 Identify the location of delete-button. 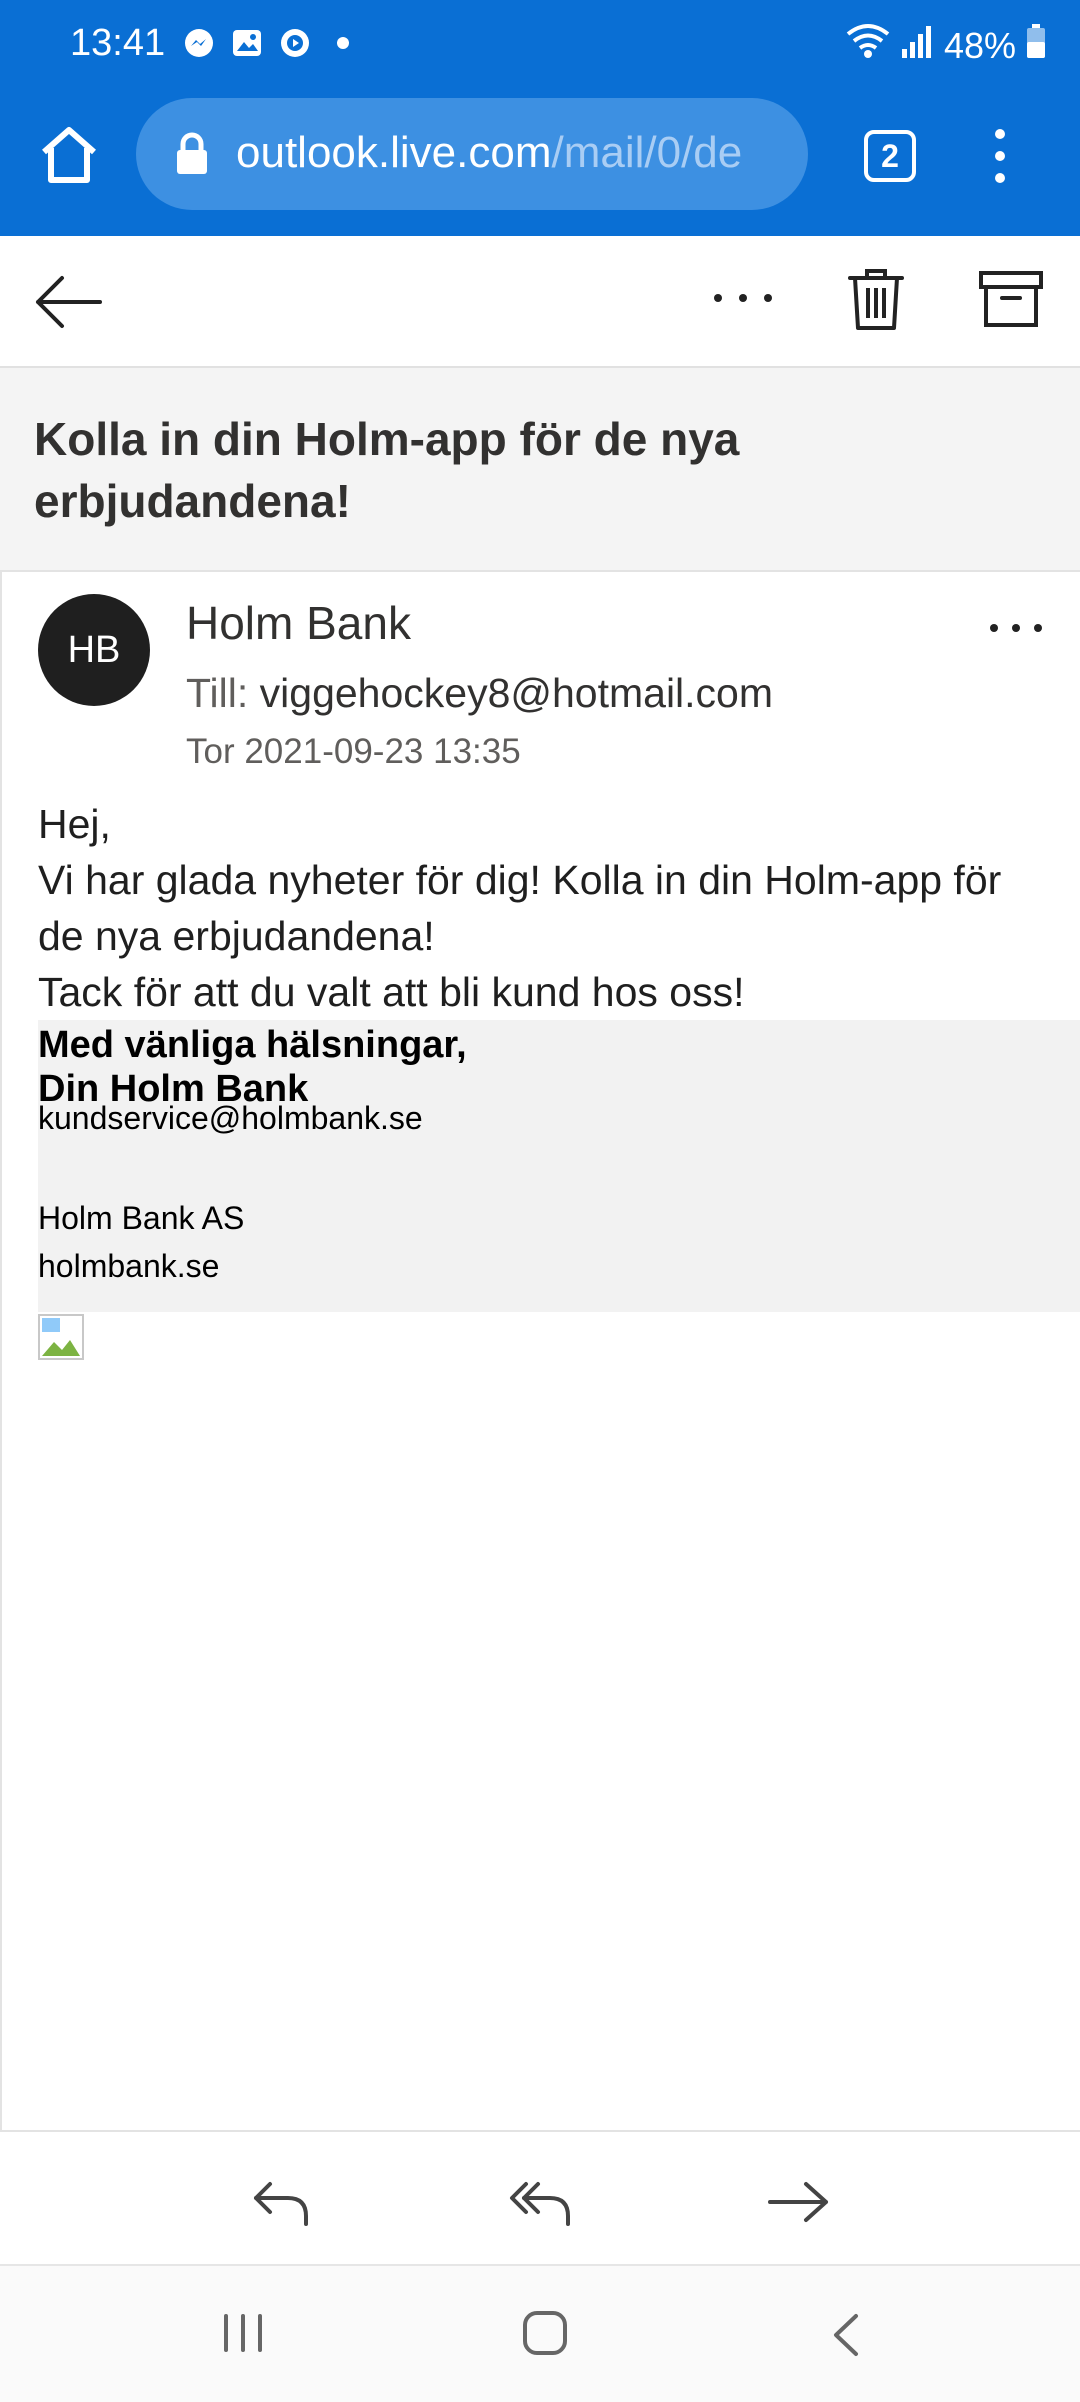
(876, 299).